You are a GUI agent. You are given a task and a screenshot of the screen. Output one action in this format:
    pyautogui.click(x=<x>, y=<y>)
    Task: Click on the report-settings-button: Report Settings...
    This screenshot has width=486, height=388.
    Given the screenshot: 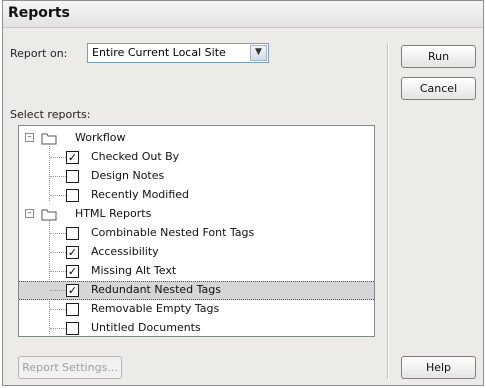 What is the action you would take?
    pyautogui.click(x=70, y=367)
    